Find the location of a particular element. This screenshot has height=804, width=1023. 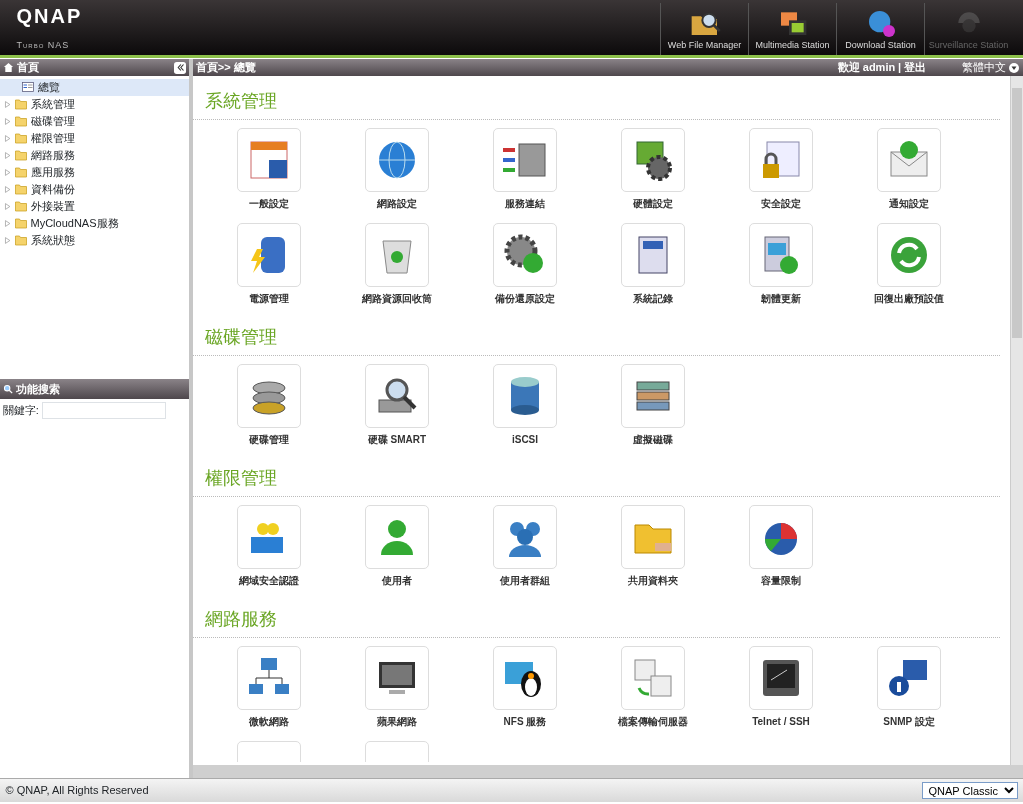

vertical-scrollbar is located at coordinates (1016, 420).